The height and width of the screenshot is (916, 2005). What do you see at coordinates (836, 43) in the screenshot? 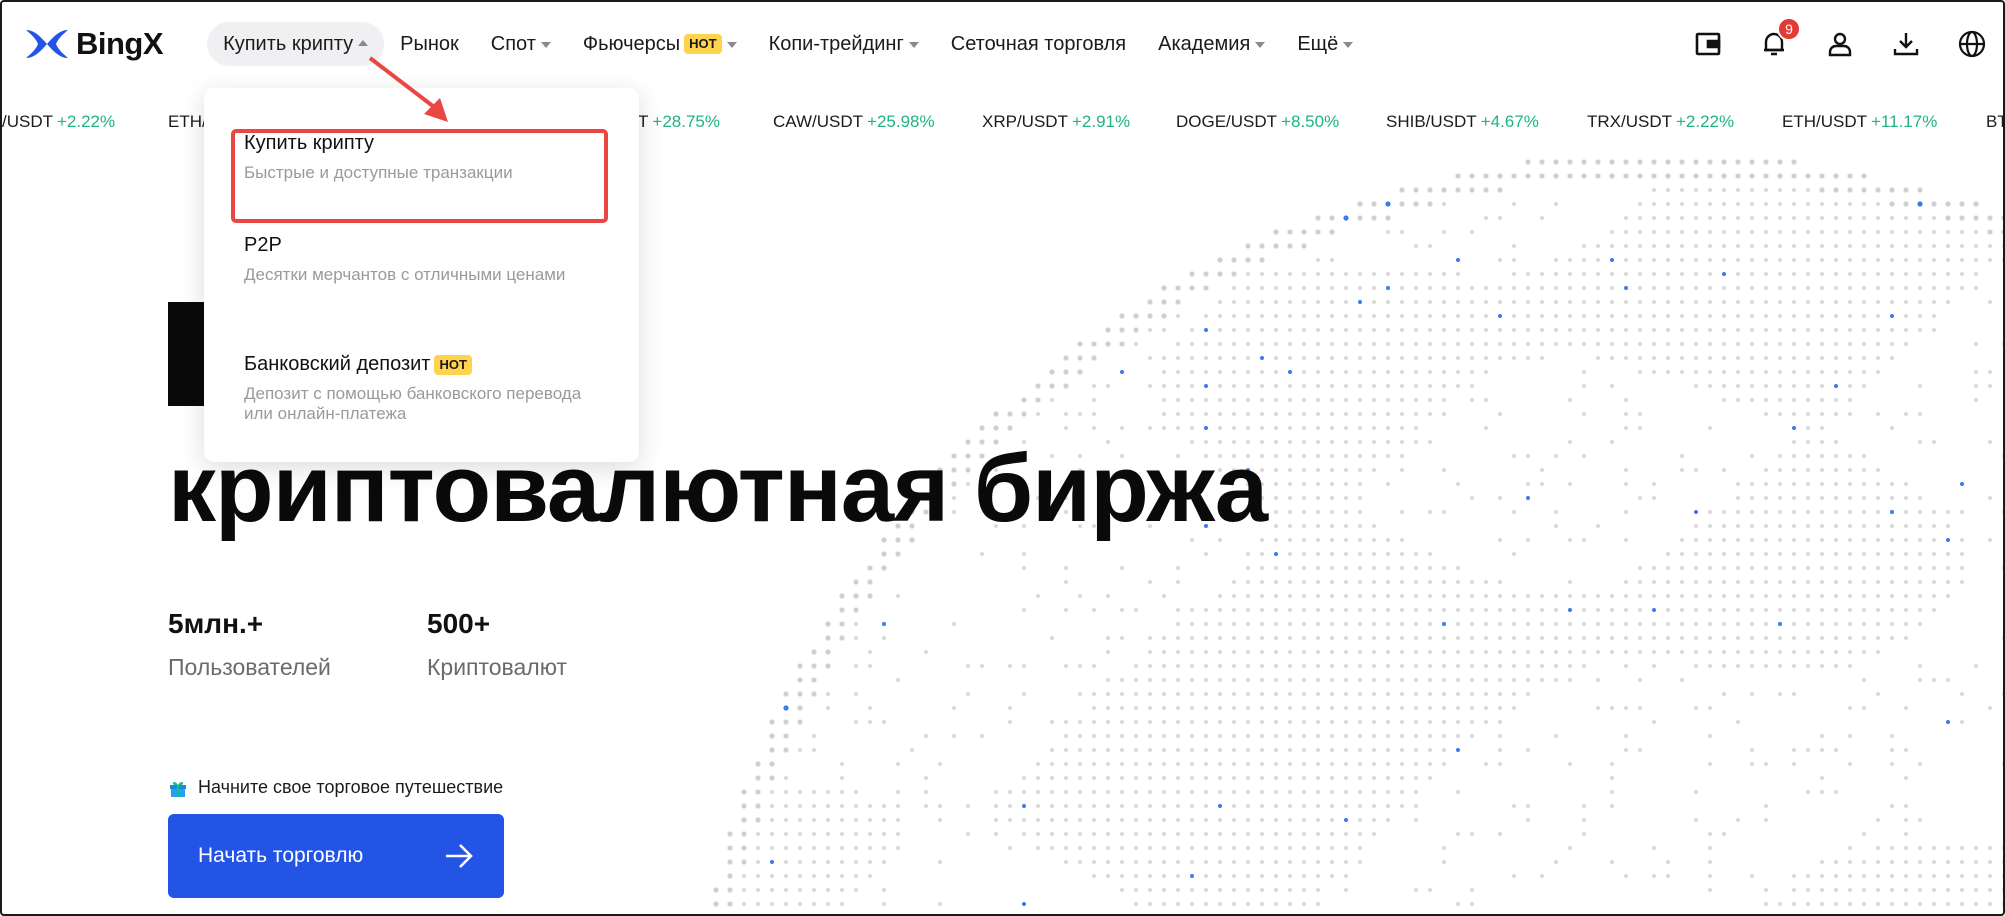
I see `nav-label: Копи-трейдинг` at bounding box center [836, 43].